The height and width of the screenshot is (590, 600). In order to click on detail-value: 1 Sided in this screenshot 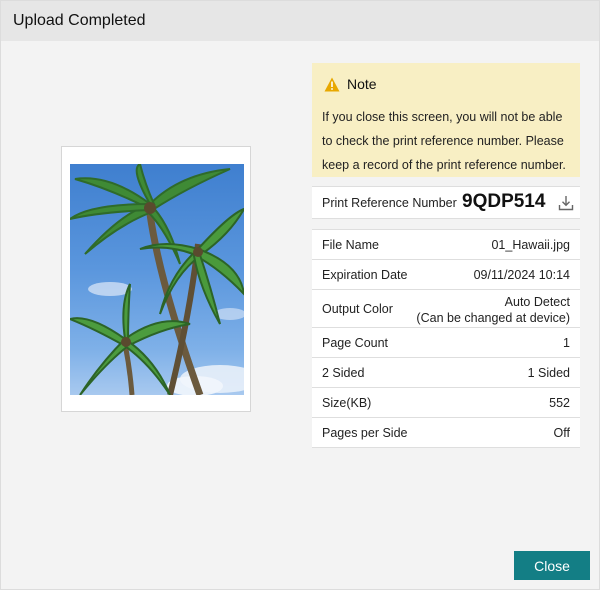, I will do `click(548, 373)`.